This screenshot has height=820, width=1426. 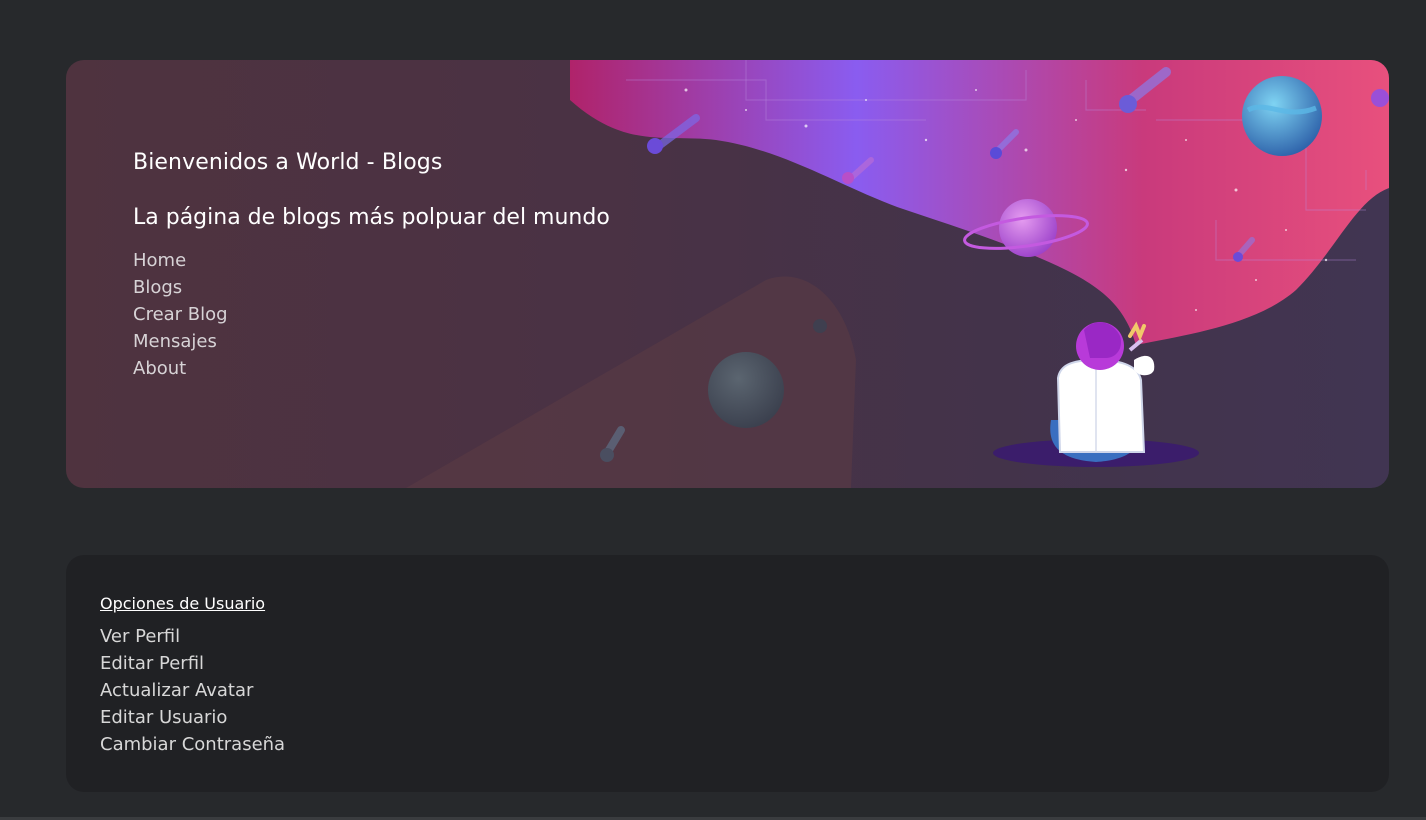 I want to click on nav-link-home: Home, so click(x=371, y=260).